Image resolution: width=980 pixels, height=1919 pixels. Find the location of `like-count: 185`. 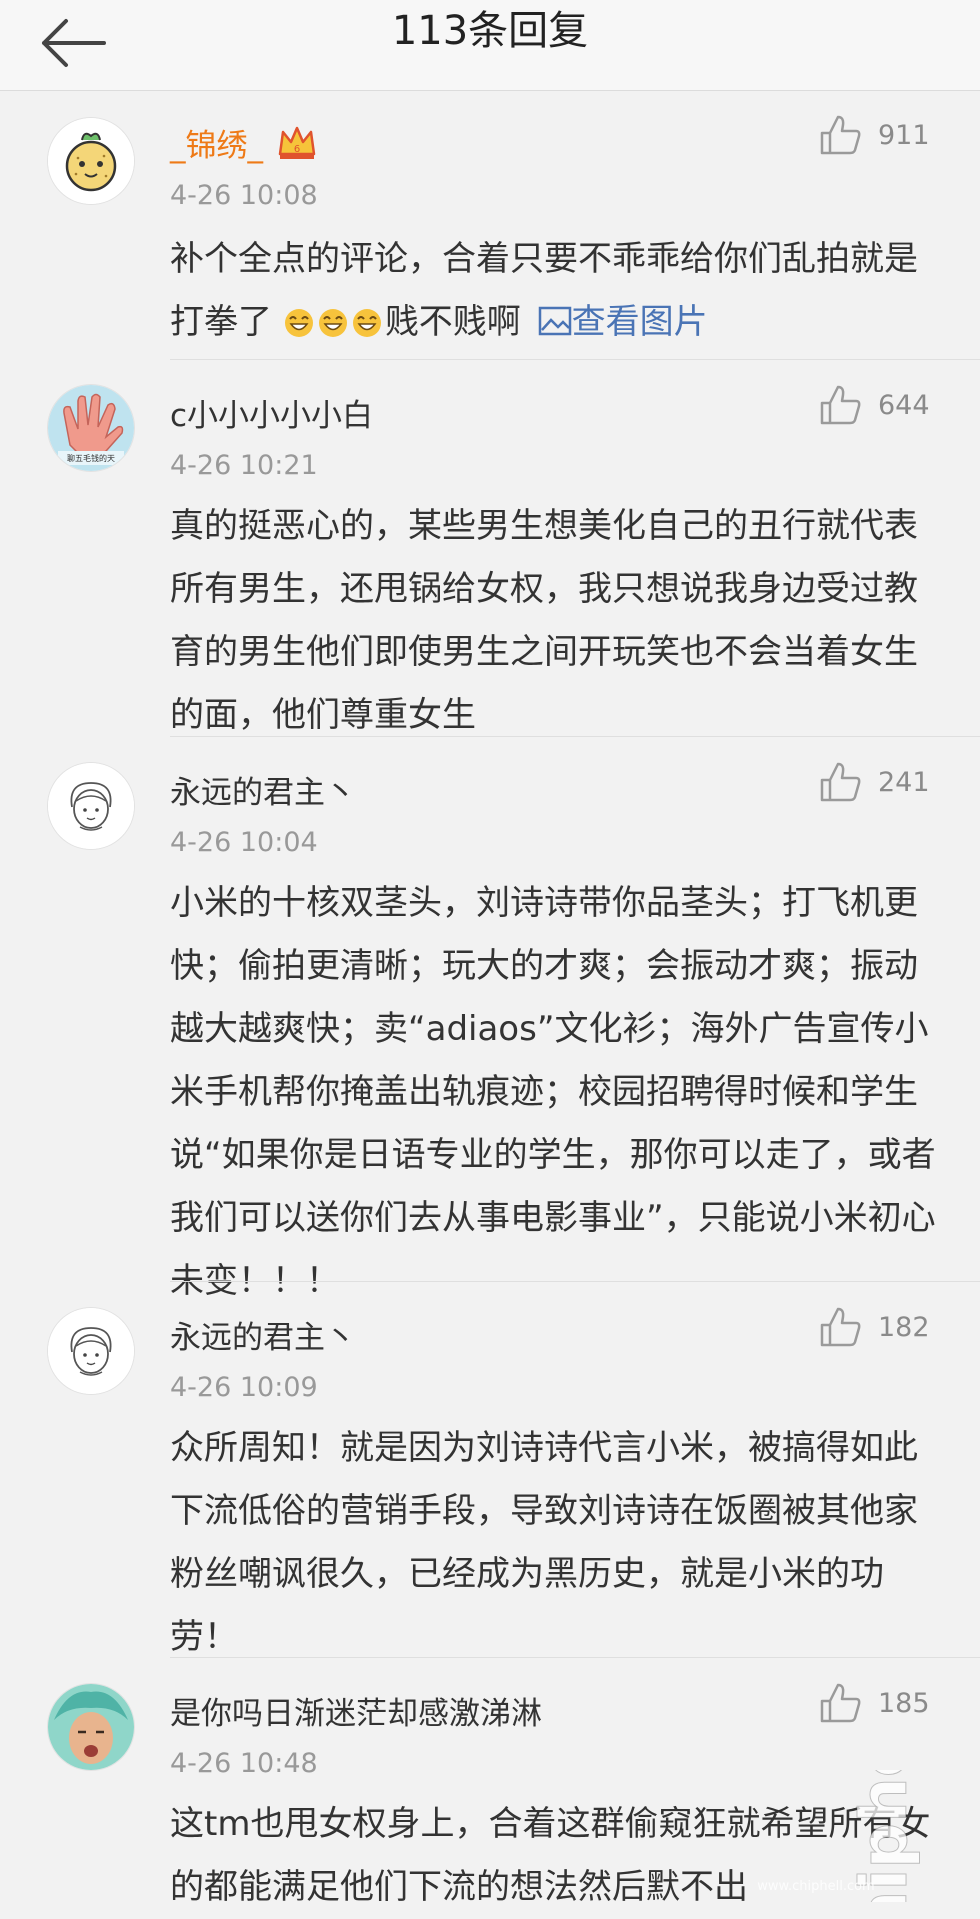

like-count: 185 is located at coordinates (904, 1703).